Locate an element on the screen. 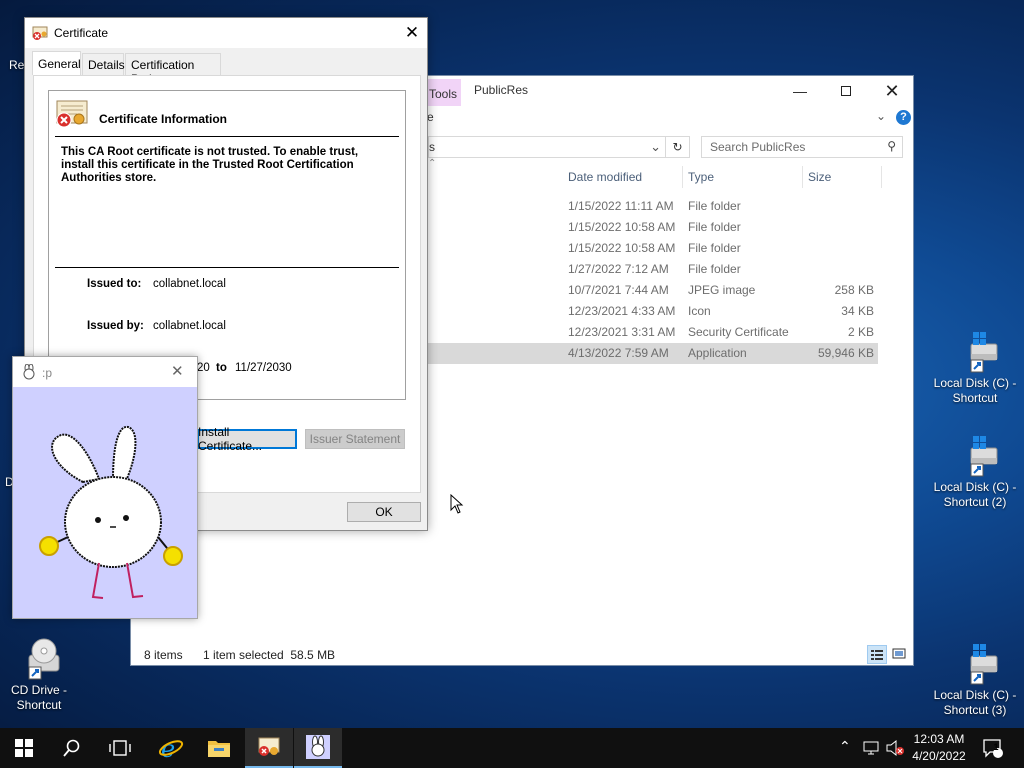  folder-icon is located at coordinates (219, 749).